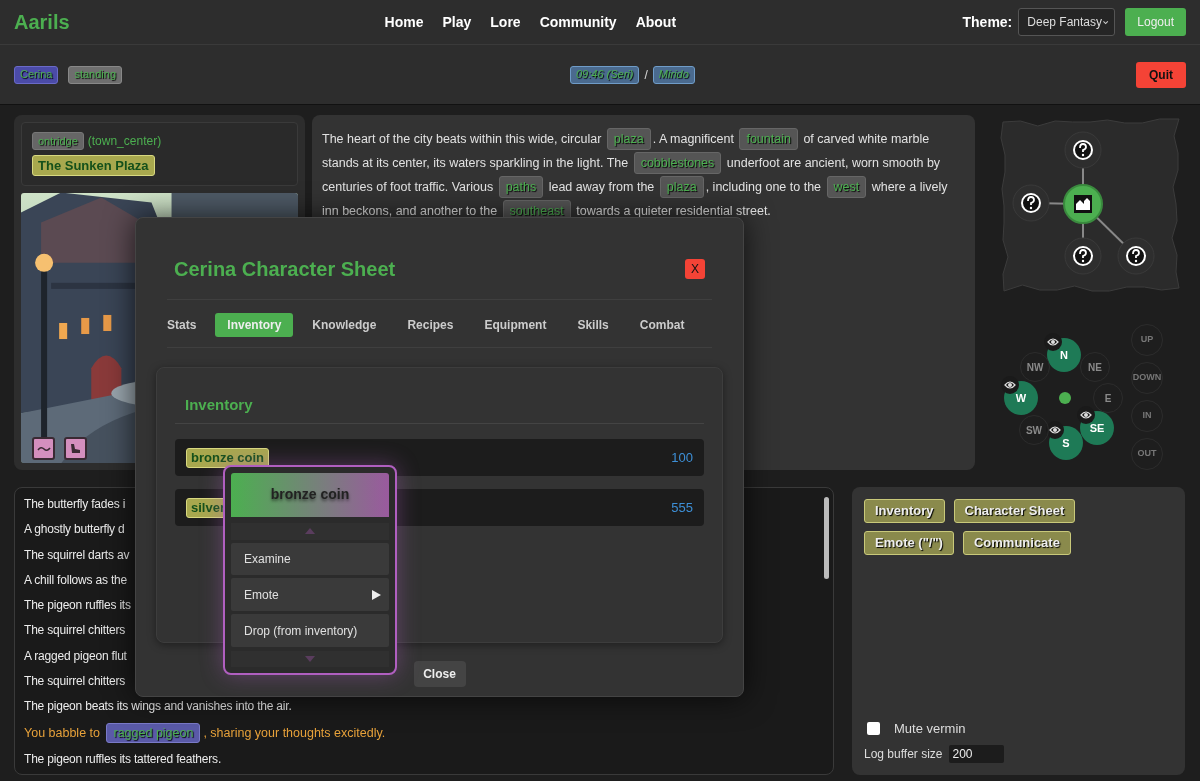  What do you see at coordinates (123, 759) in the screenshot?
I see `log-line: The pigeon ruffles its tattered feathers.` at bounding box center [123, 759].